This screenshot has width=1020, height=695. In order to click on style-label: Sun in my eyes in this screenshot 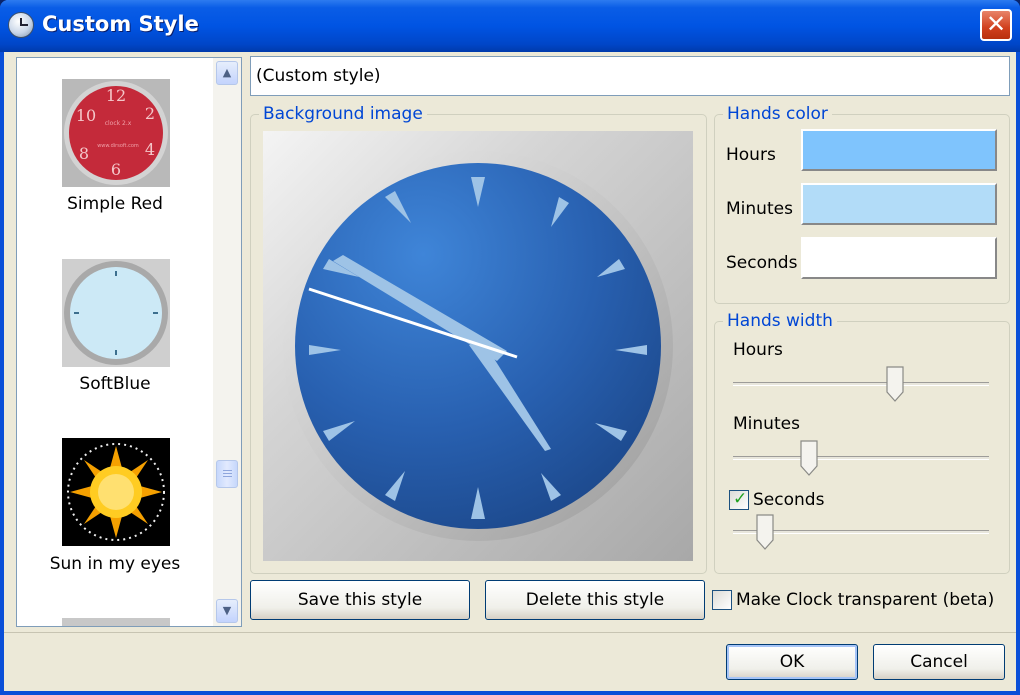, I will do `click(115, 564)`.